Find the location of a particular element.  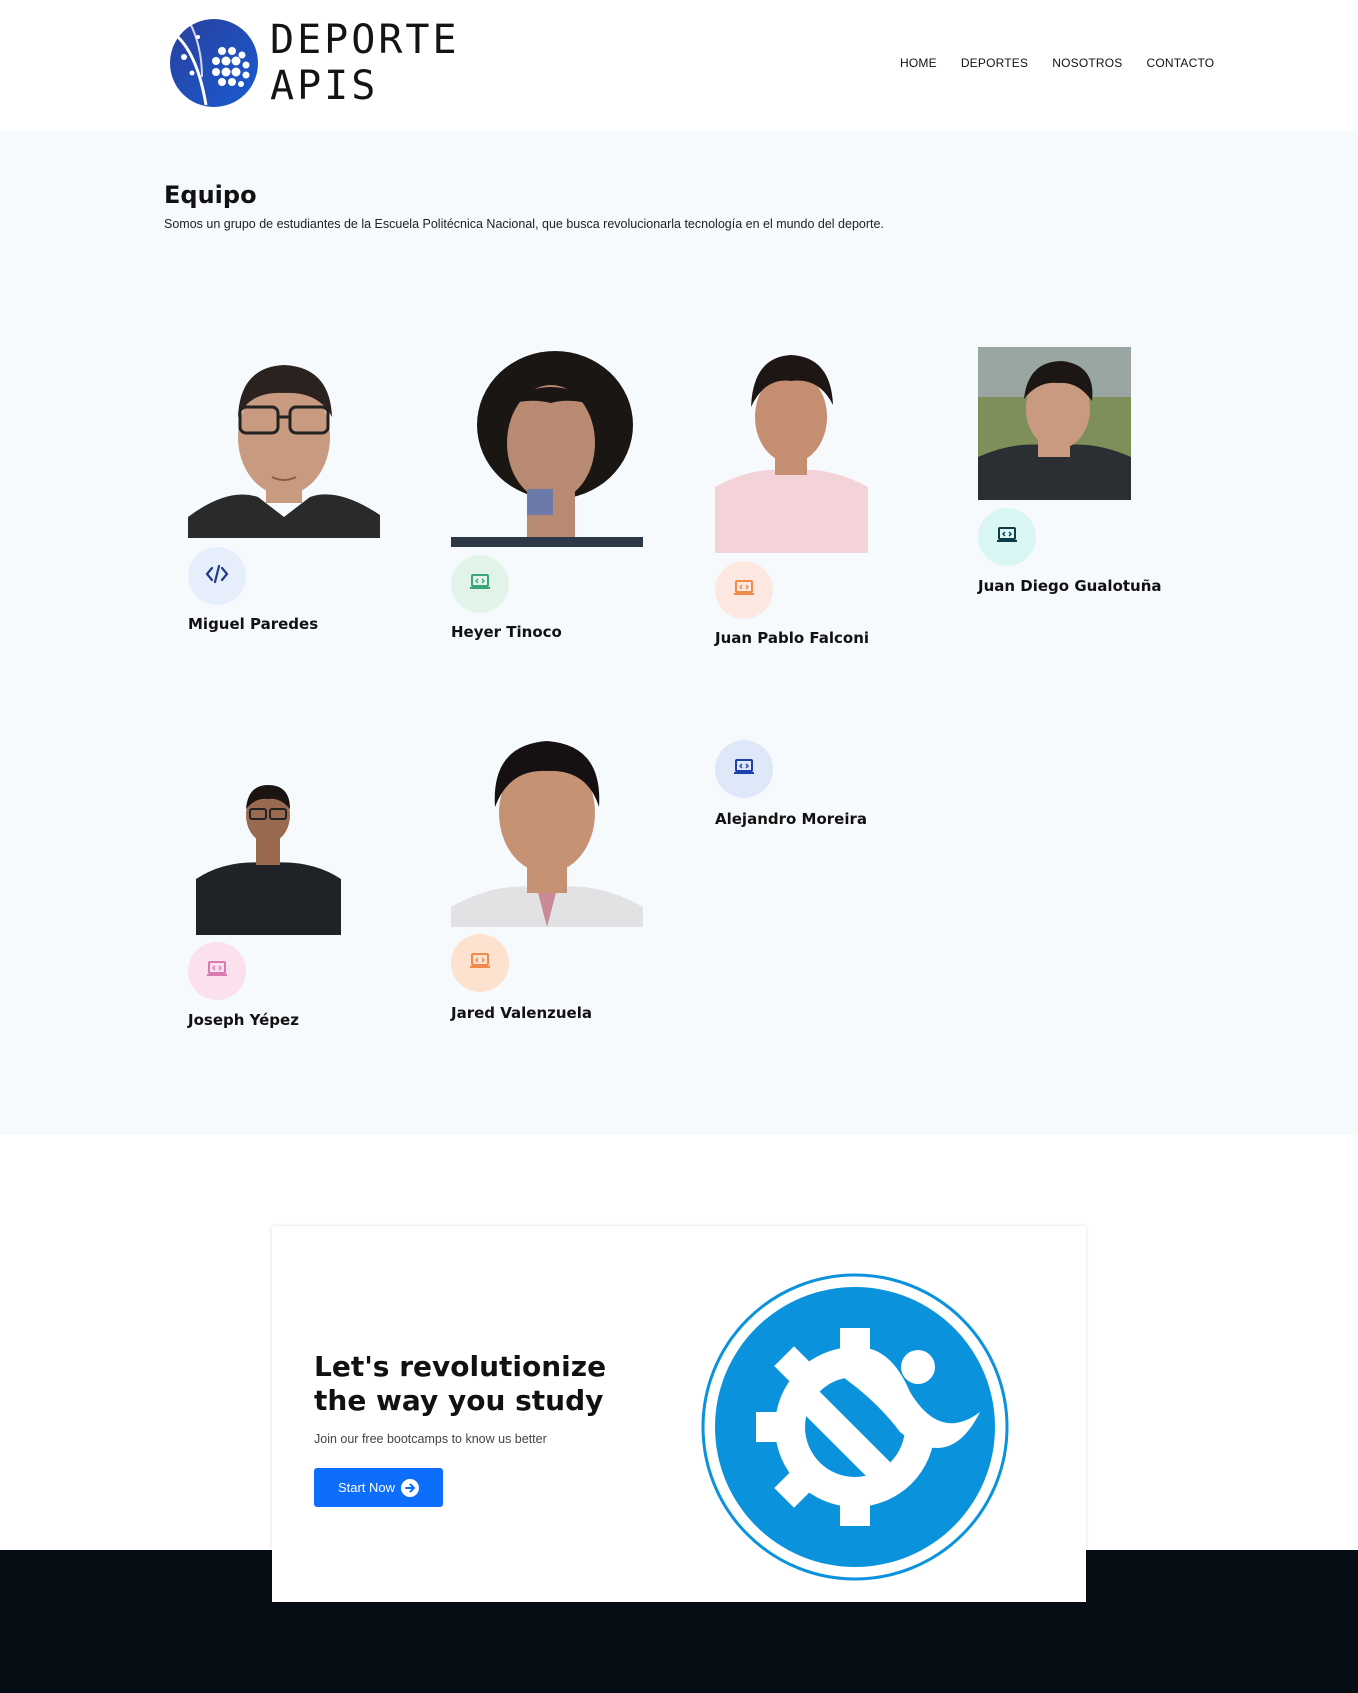

sport-gear-logo-icon is located at coordinates (855, 1427).